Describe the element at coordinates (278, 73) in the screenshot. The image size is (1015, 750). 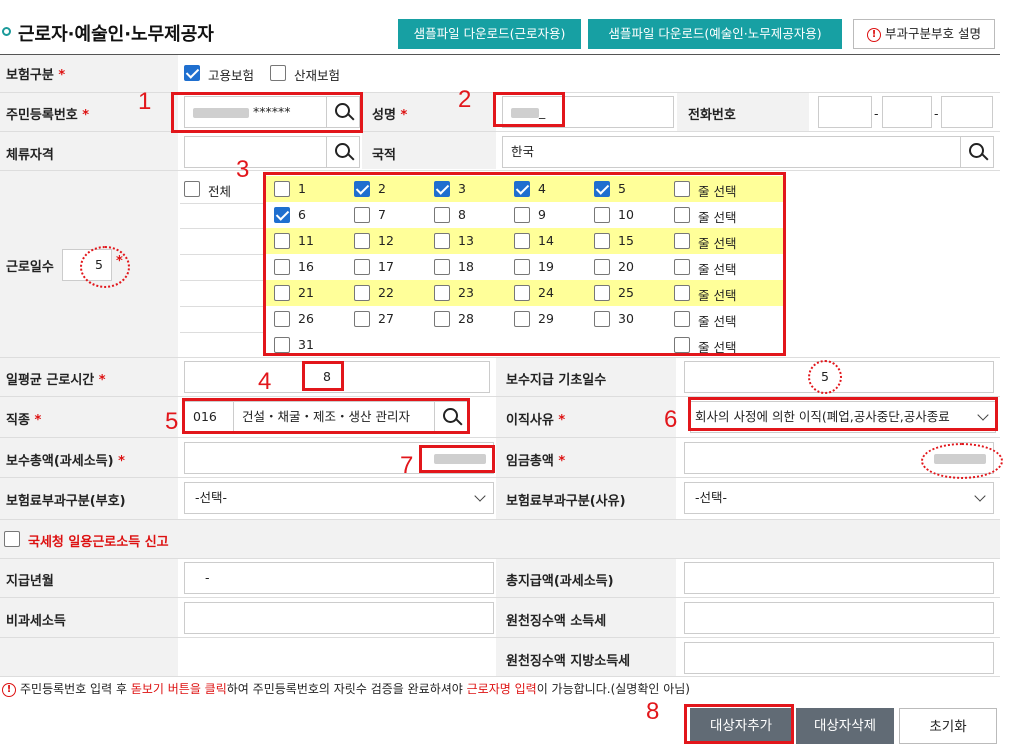
I see `industrial-insurance-checkbox` at that location.